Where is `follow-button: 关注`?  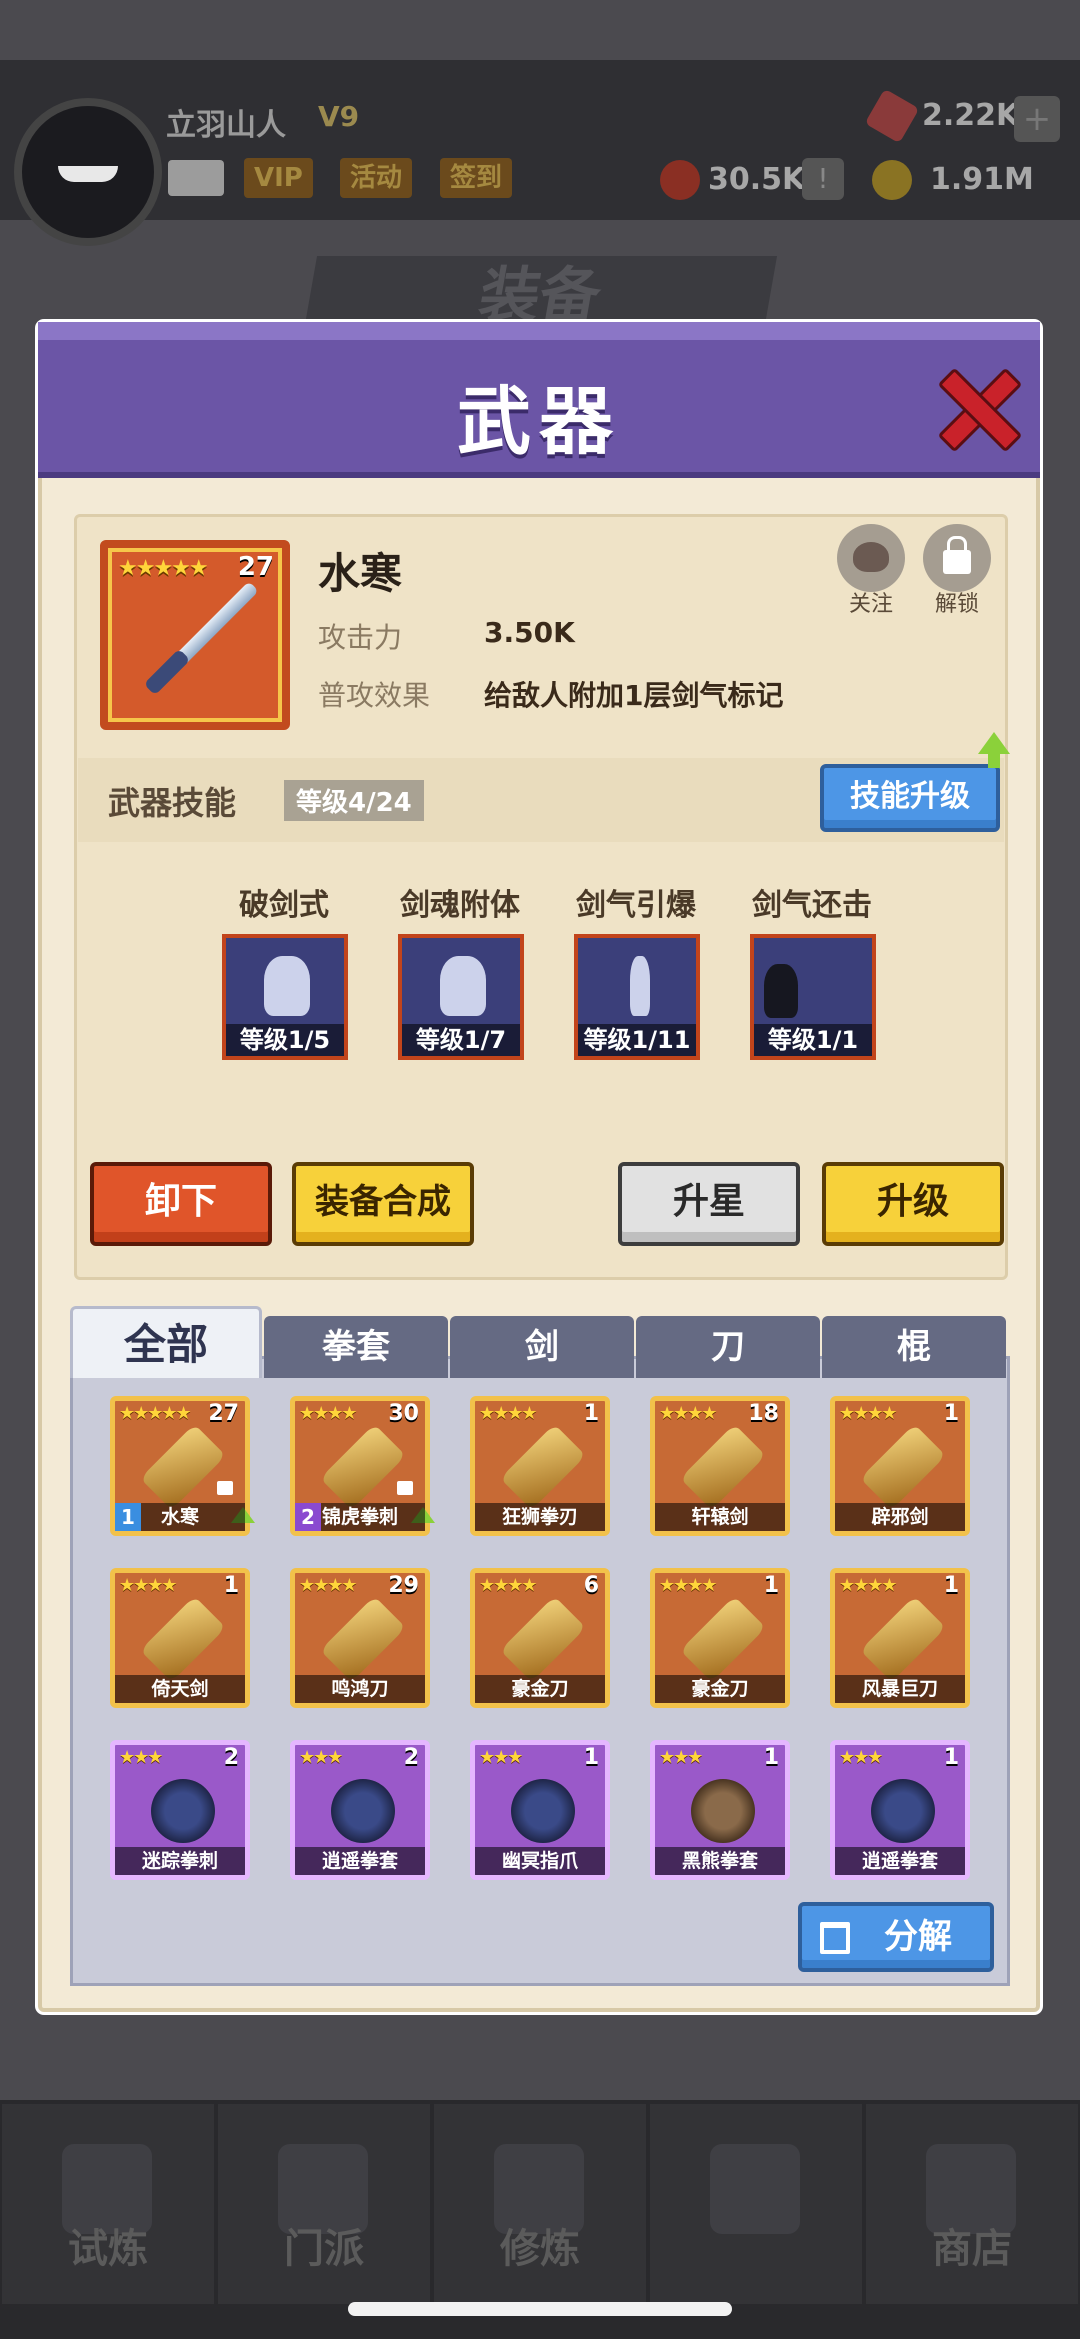
follow-button: 关注 is located at coordinates (871, 571).